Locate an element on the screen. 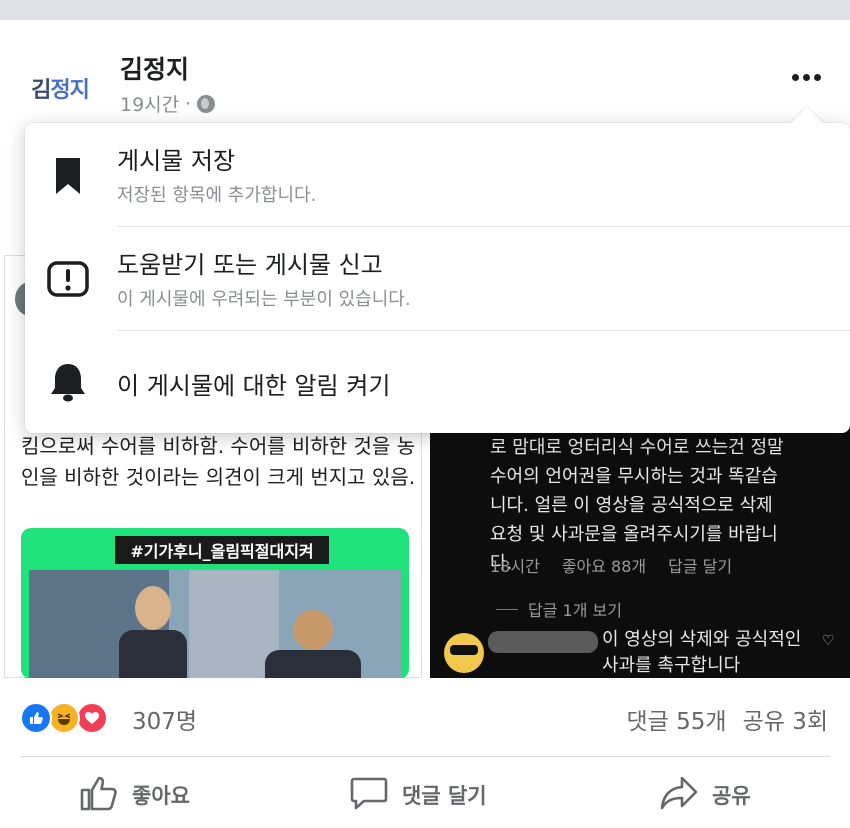  view-replies: 답글 1개 보기 is located at coordinates (559, 609).